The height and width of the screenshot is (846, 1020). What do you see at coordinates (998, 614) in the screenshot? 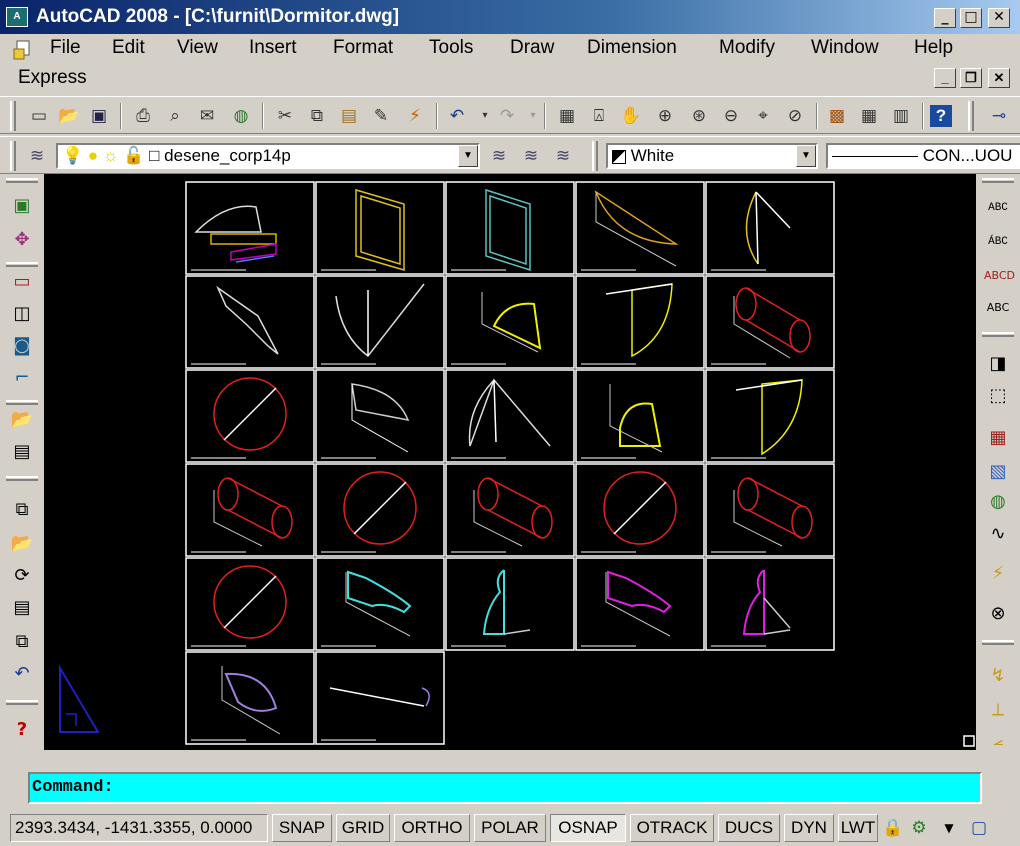
I see `measure-icon: ⊗` at bounding box center [998, 614].